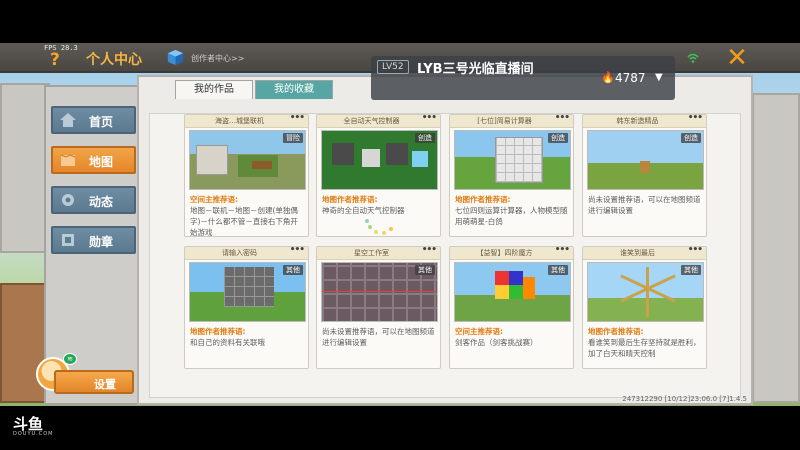 This screenshot has height=450, width=800. I want to click on tab-my-works: 我的作品, so click(214, 89).